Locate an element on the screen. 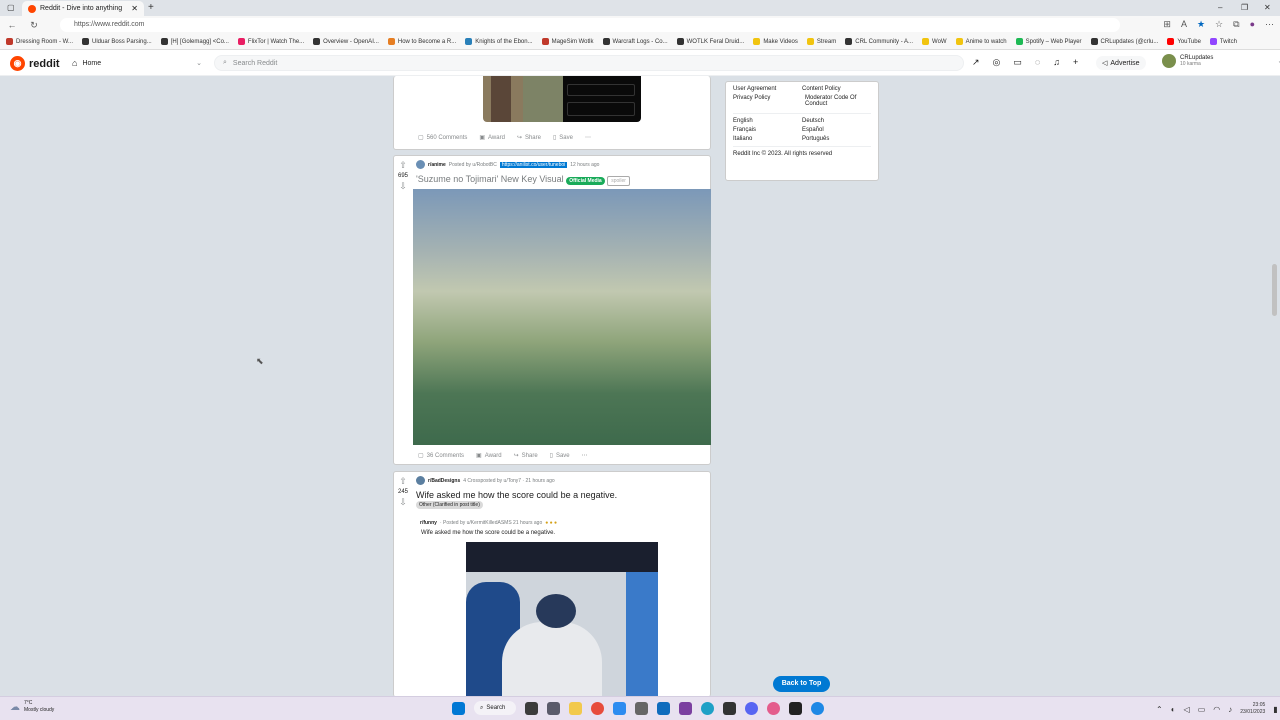  post-card: ▢ 560 Comments ▣ Award ↪ Share ▯ Save ⋯ is located at coordinates (552, 113).